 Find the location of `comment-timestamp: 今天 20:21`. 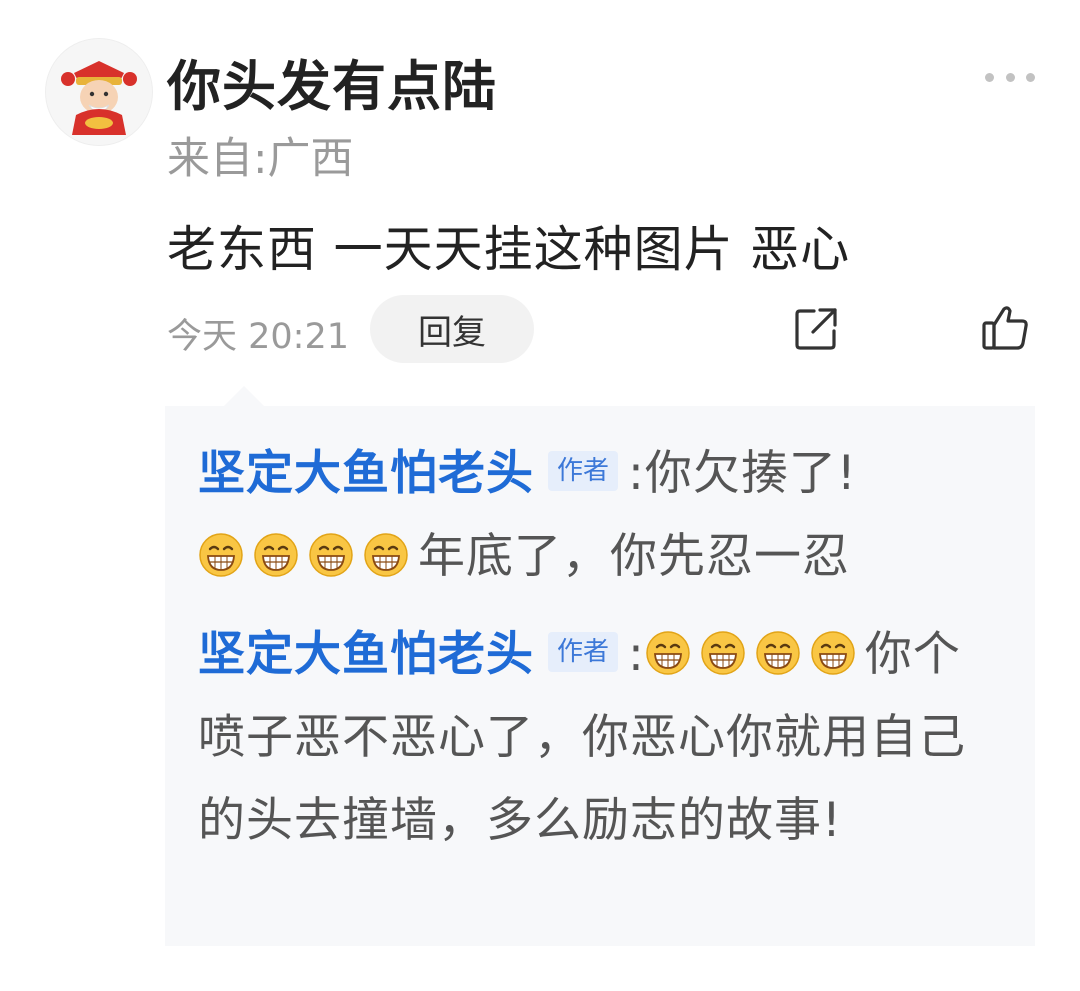

comment-timestamp: 今天 20:21 is located at coordinates (258, 337).